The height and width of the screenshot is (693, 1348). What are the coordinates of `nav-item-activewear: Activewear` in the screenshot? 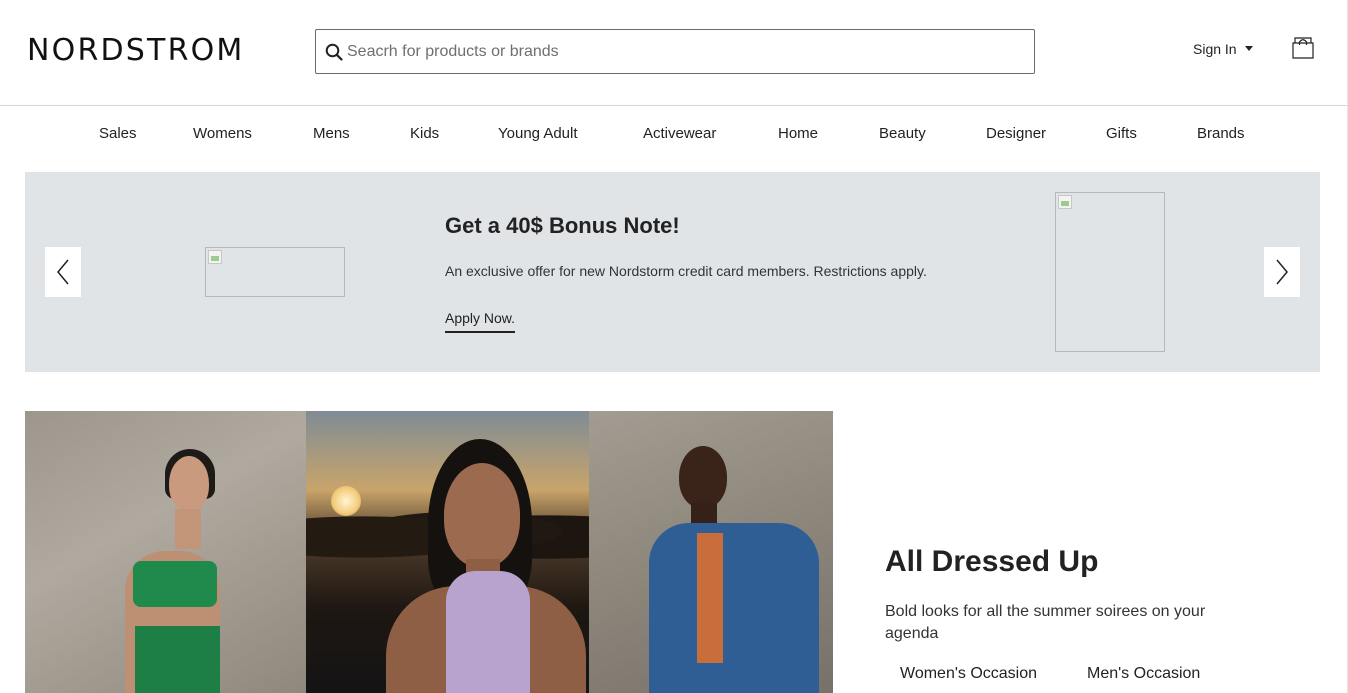 It's located at (679, 133).